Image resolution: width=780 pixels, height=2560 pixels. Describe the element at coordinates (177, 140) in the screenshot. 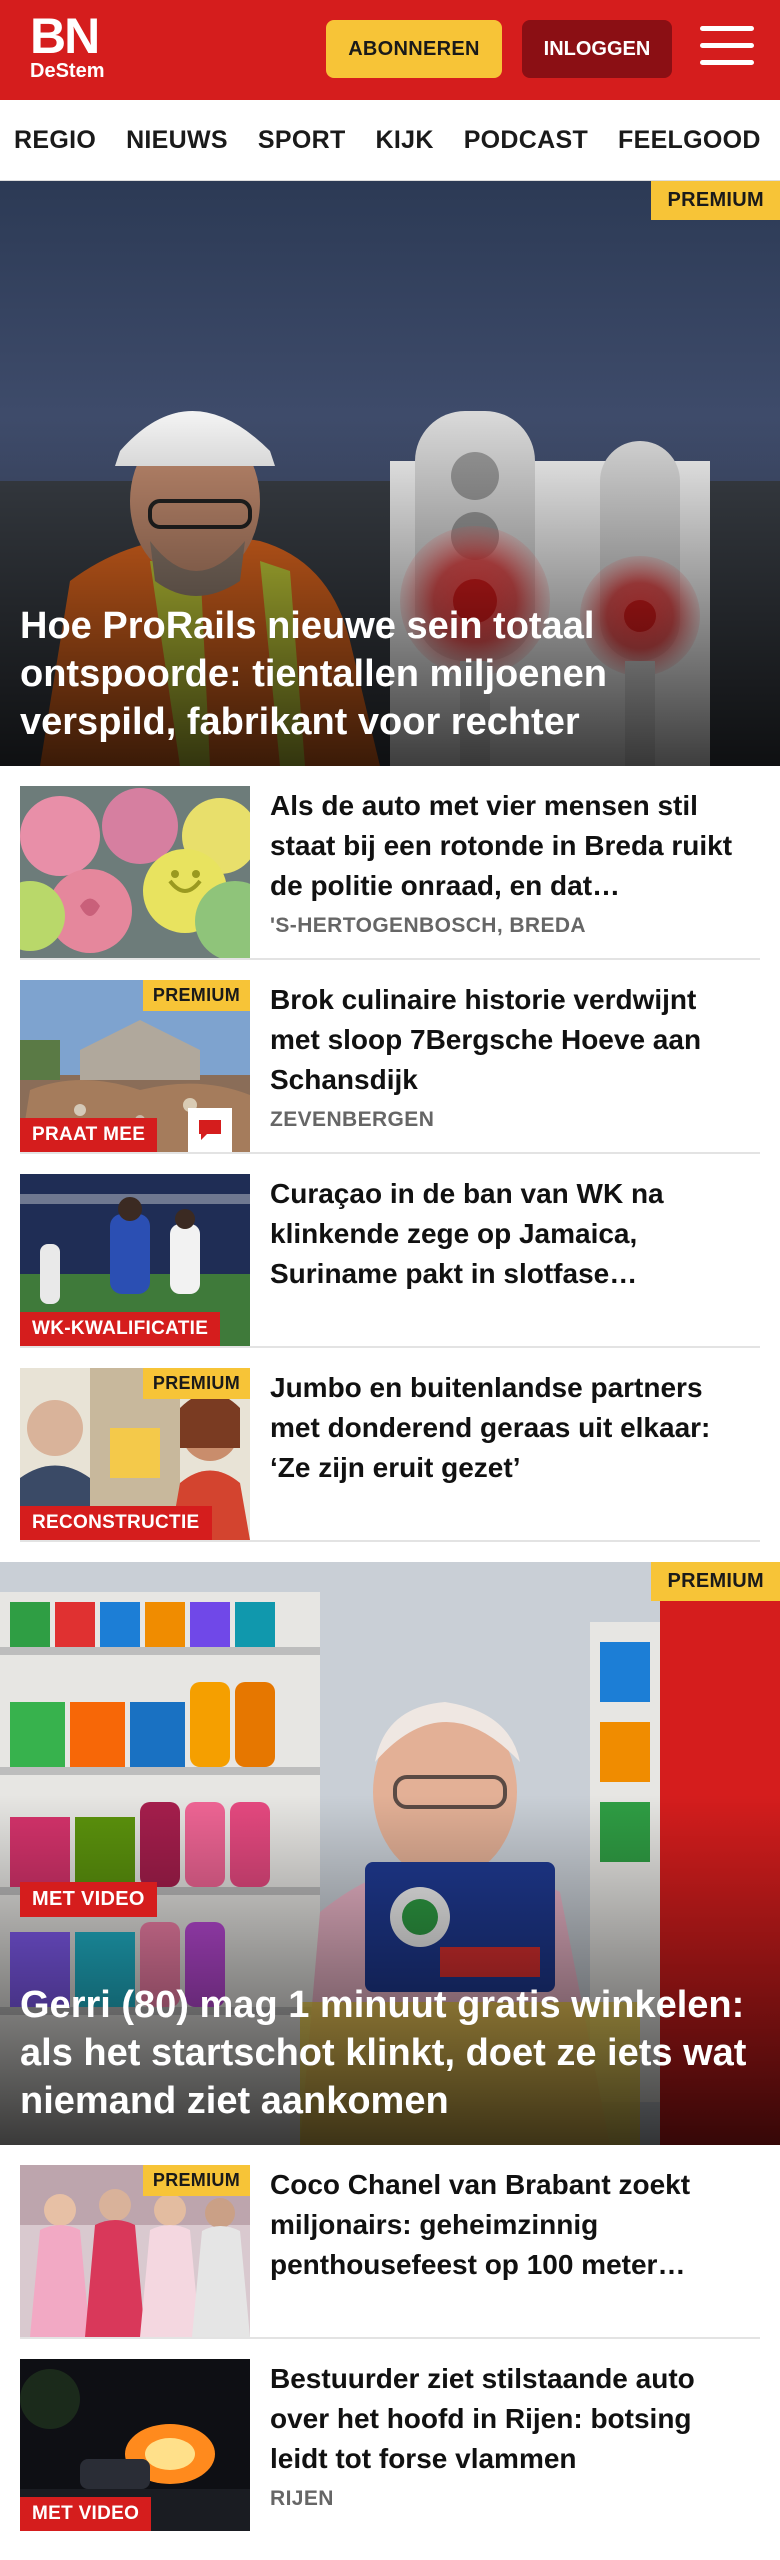

I see `nav-item-nieuws: NIEUWS` at that location.